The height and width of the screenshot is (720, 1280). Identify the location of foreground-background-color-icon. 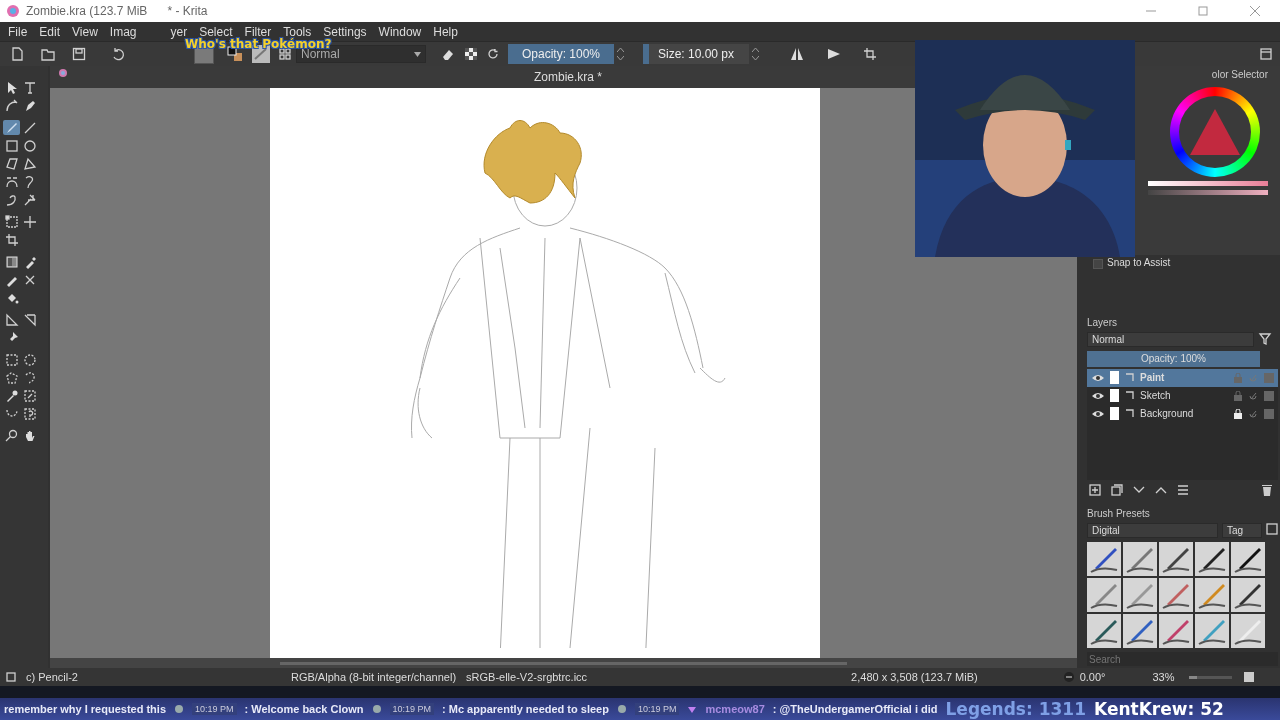
(235, 54).